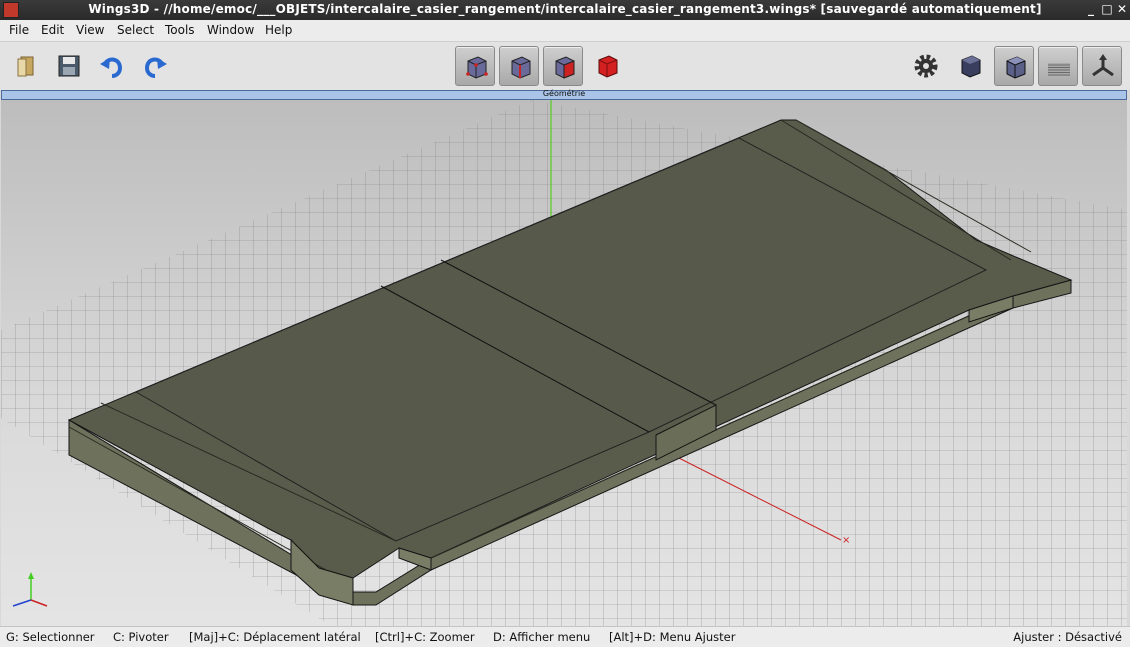 This screenshot has width=1130, height=647. What do you see at coordinates (180, 30) in the screenshot?
I see `menu-tools: Tools` at bounding box center [180, 30].